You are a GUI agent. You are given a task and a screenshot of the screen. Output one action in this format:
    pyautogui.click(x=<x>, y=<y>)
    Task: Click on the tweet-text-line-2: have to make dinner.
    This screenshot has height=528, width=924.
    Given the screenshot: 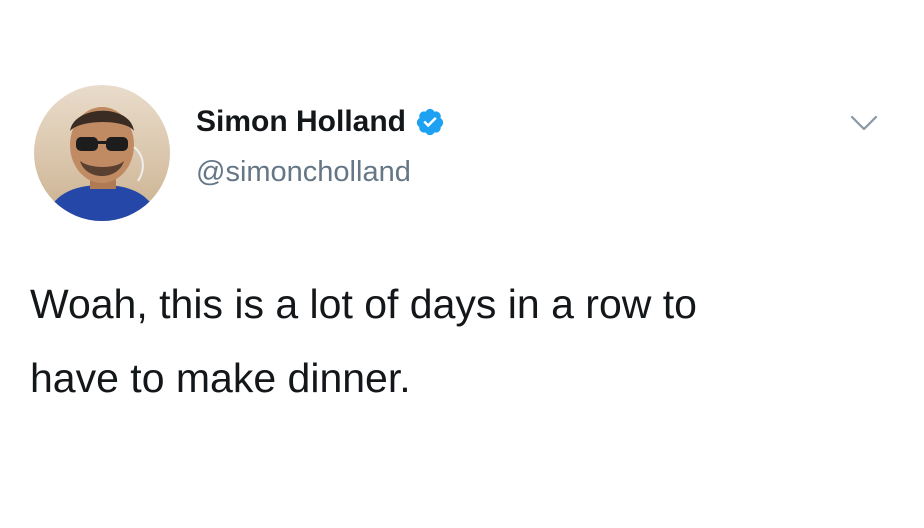 What is the action you would take?
    pyautogui.click(x=220, y=378)
    